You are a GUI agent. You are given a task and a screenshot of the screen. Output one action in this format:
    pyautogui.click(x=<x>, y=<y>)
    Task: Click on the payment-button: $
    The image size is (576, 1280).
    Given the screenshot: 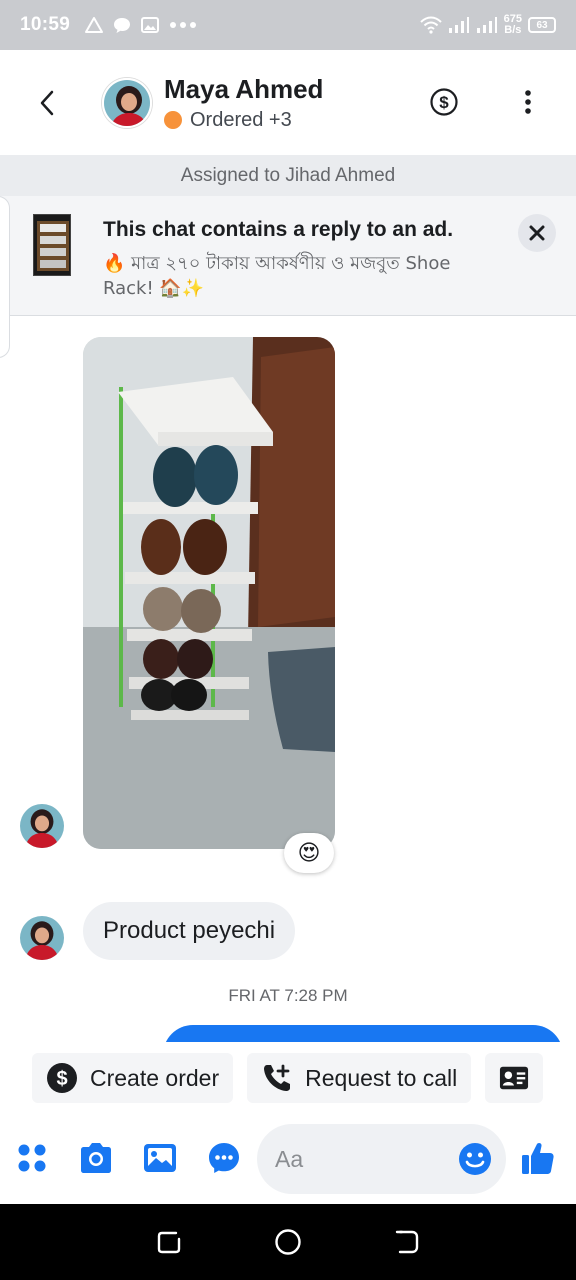 What is the action you would take?
    pyautogui.click(x=444, y=102)
    